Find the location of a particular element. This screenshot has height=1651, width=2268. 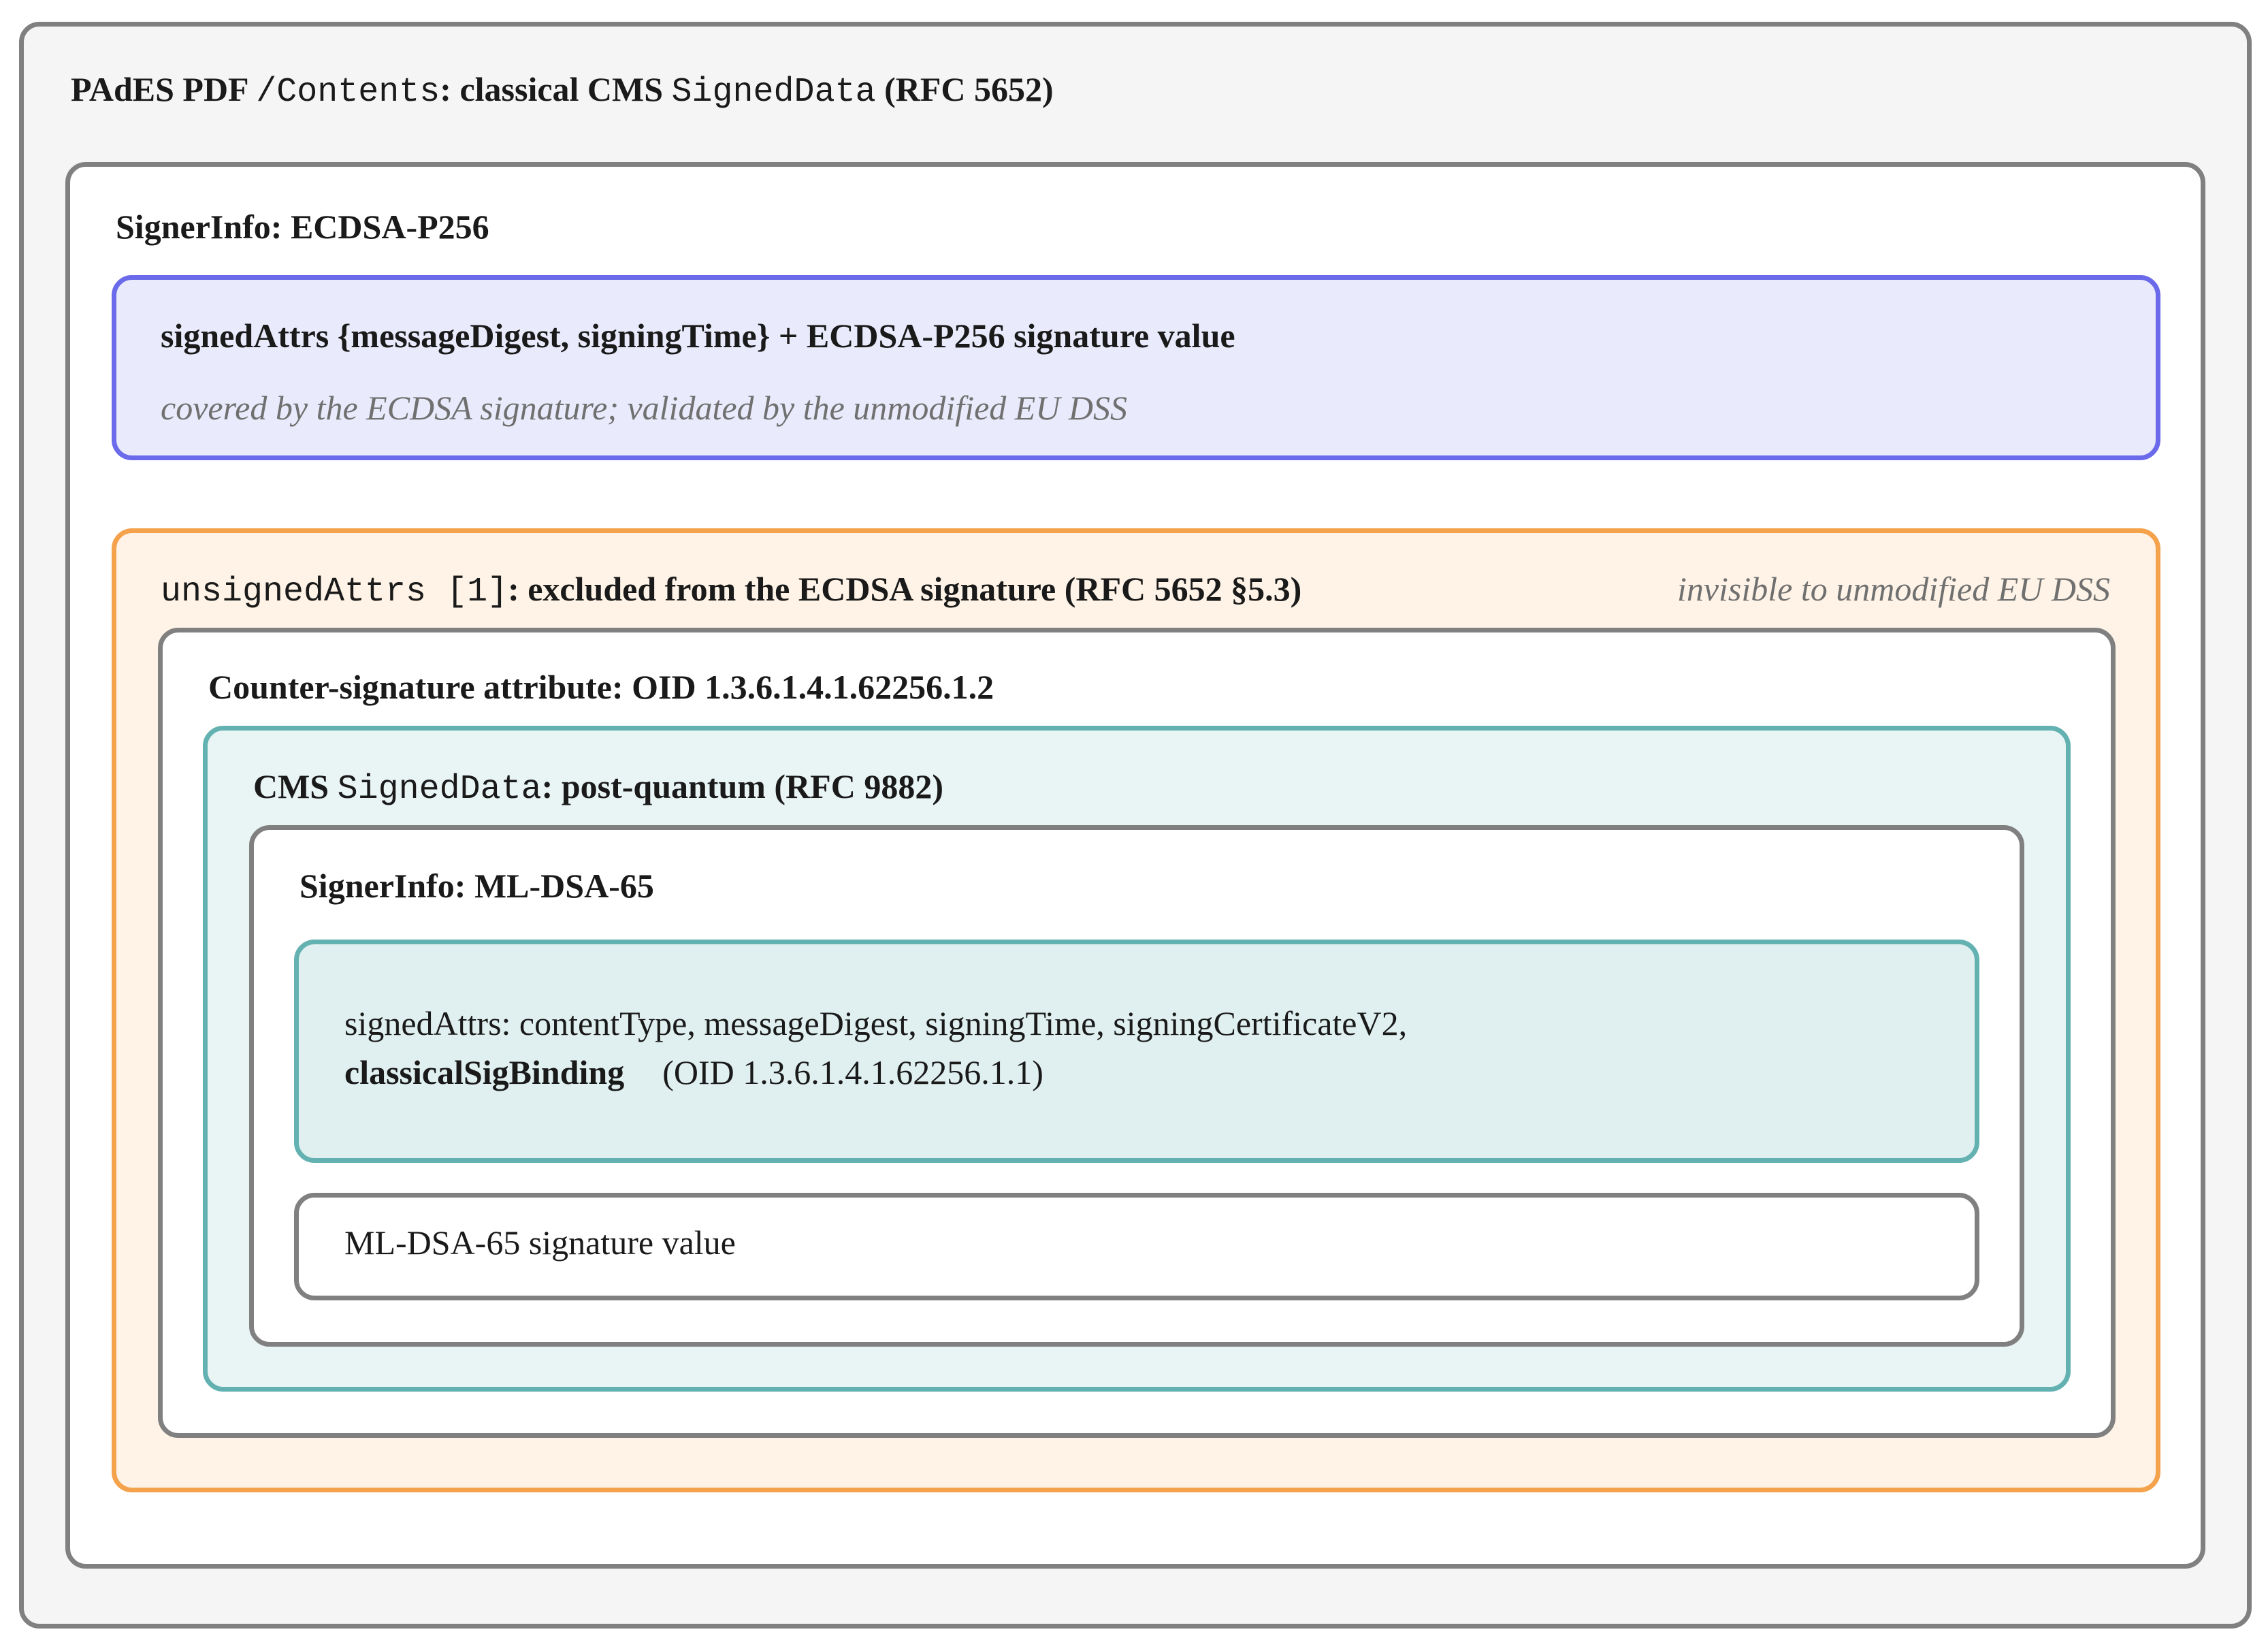

cms-pq-title-part-2: : post-quantum (RFC 9882) is located at coordinates (742, 786).